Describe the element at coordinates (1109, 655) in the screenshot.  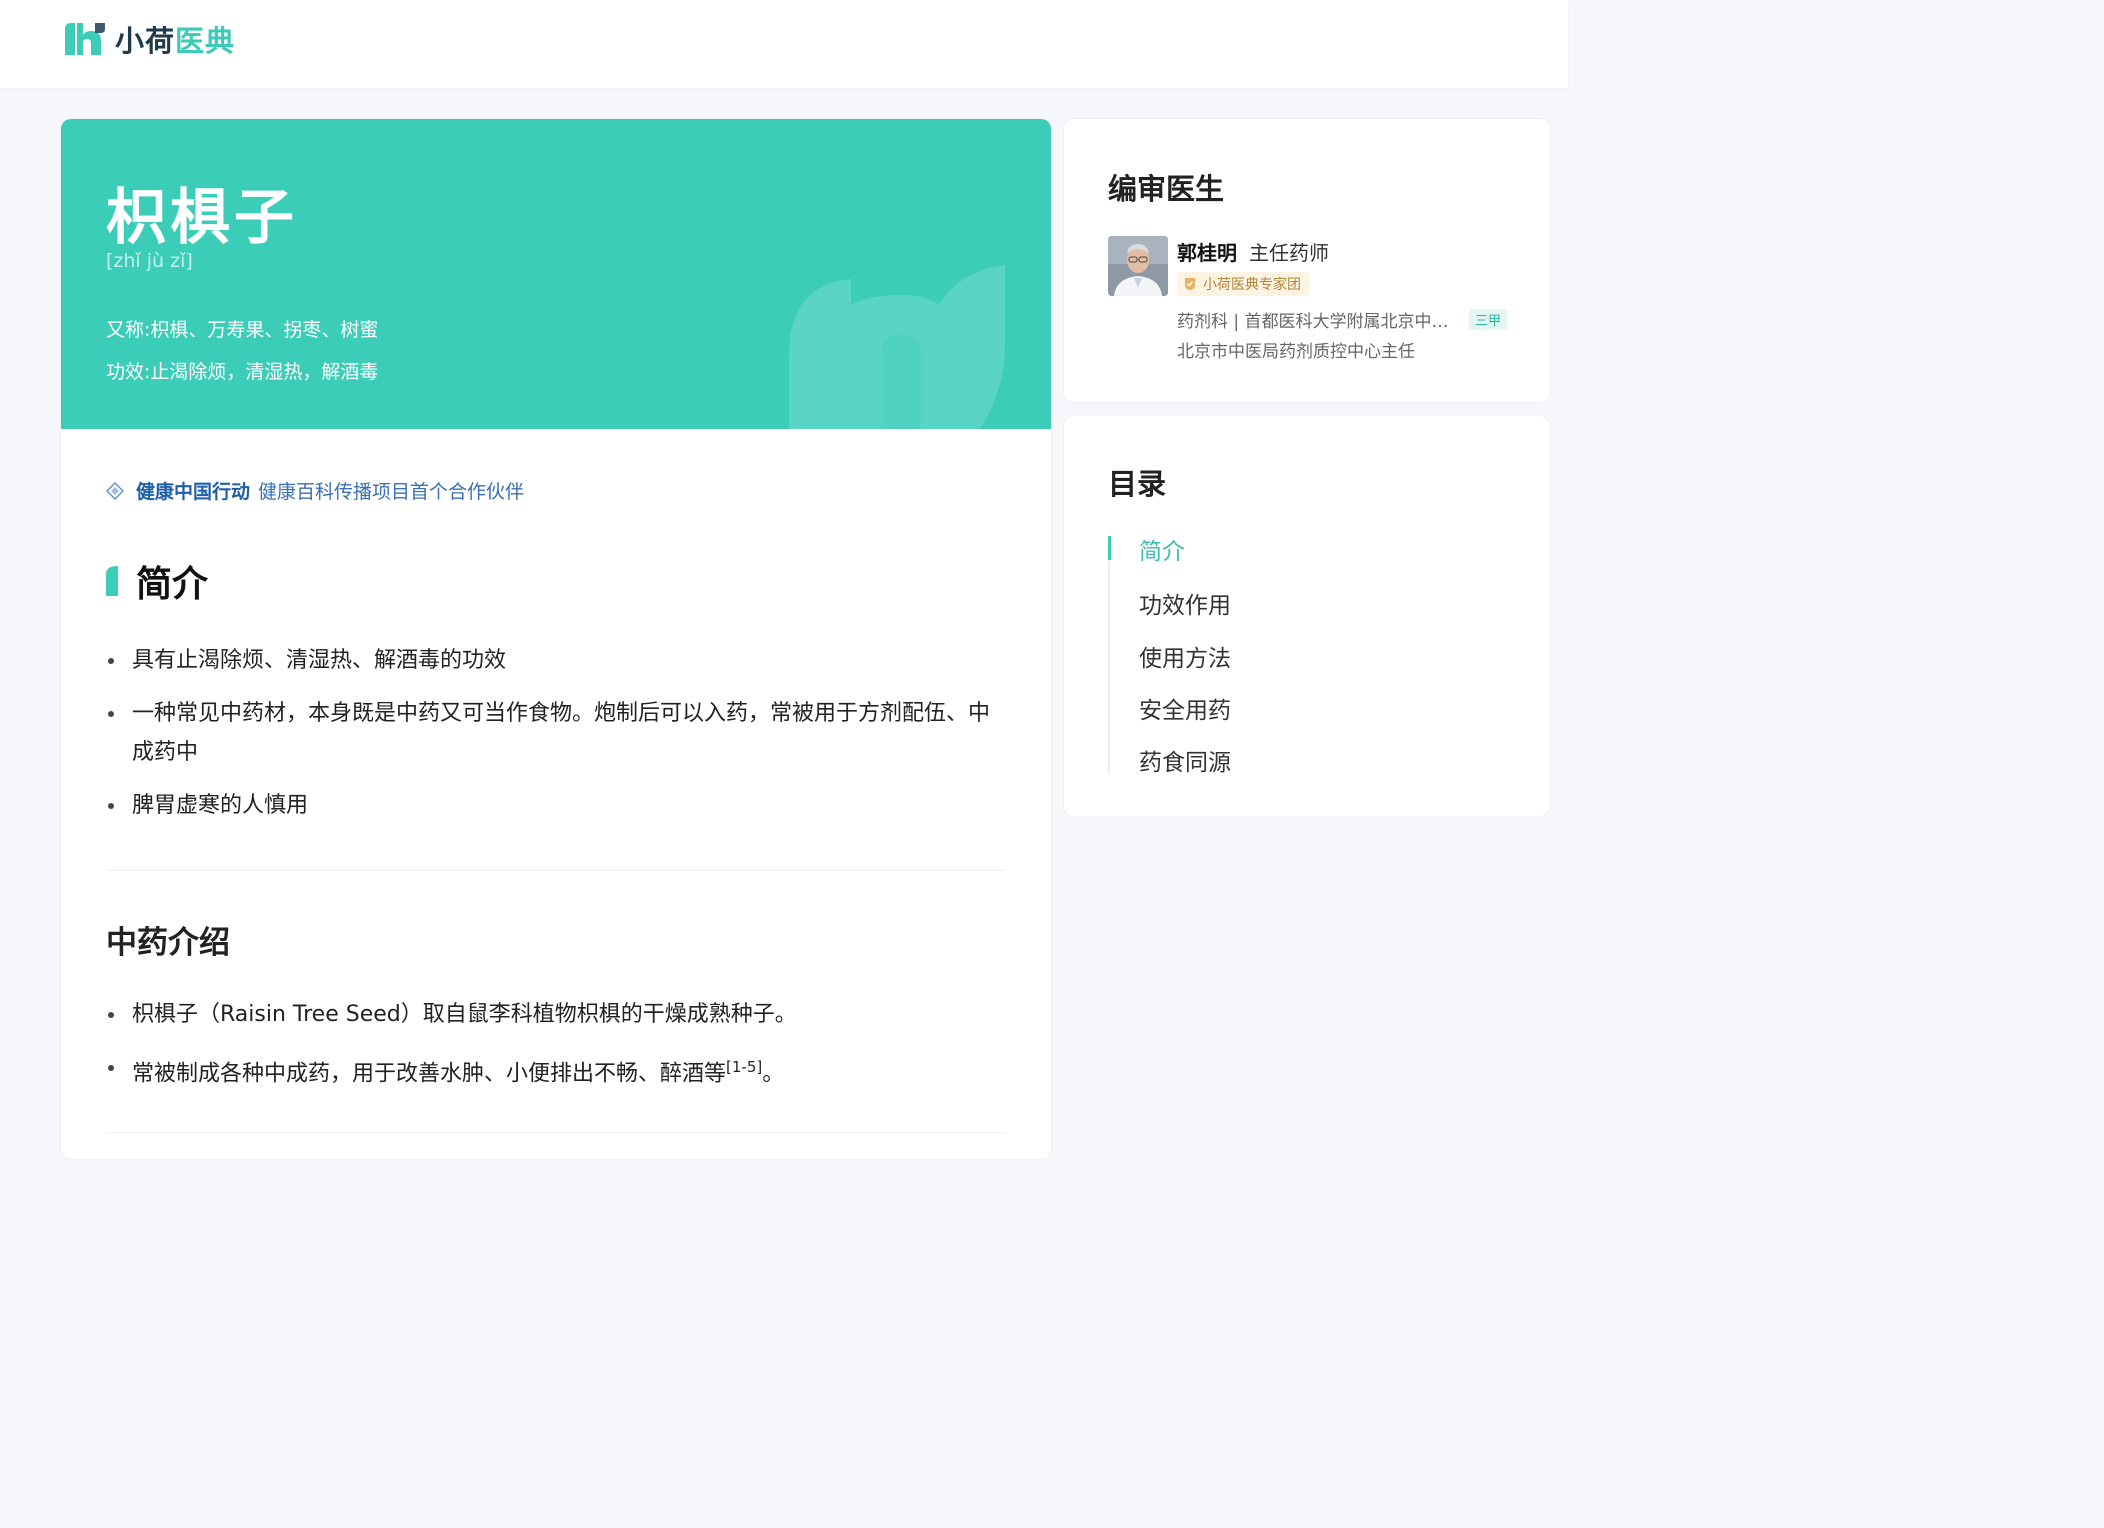
I see `toc-track` at that location.